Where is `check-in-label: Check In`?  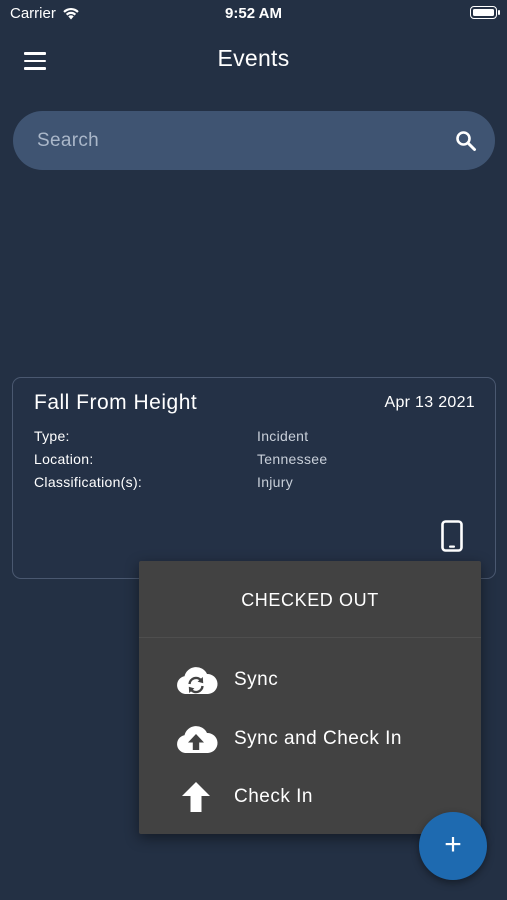
check-in-label: Check In is located at coordinates (273, 796).